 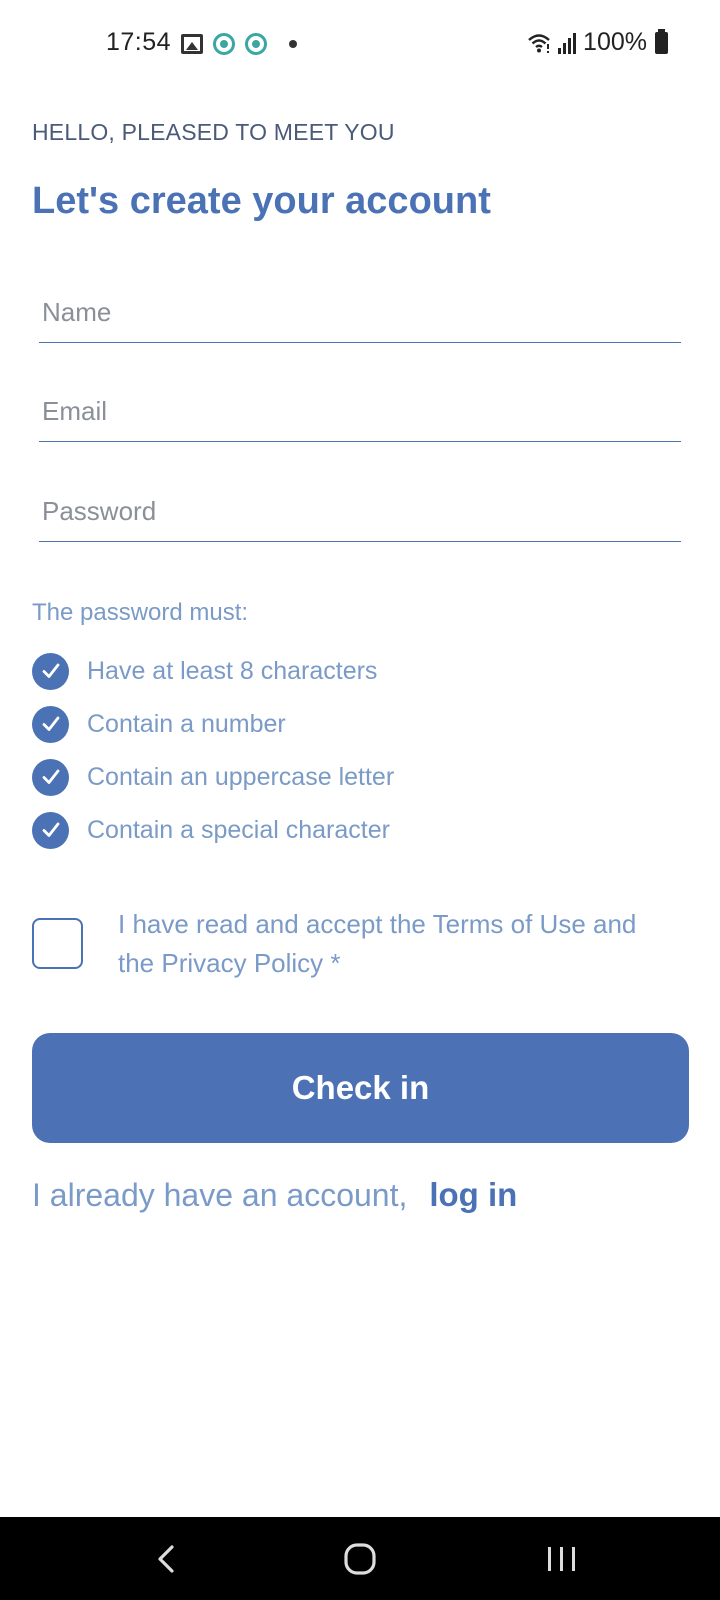 What do you see at coordinates (261, 201) in the screenshot?
I see `page-title: Let's create your account` at bounding box center [261, 201].